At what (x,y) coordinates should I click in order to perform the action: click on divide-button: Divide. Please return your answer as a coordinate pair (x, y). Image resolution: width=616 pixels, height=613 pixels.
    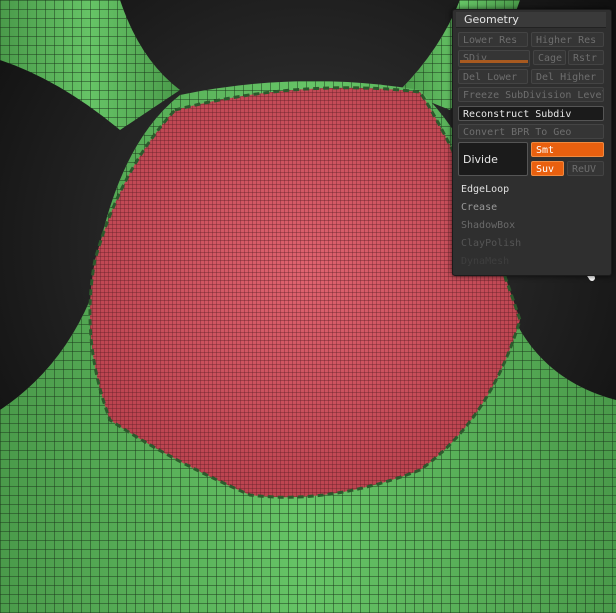
    Looking at the image, I should click on (493, 159).